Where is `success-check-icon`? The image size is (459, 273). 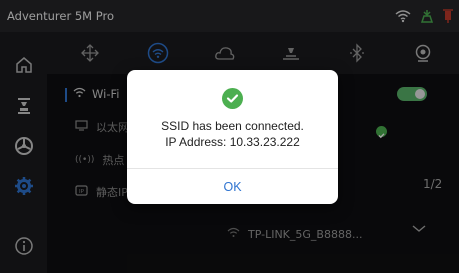 success-check-icon is located at coordinates (232, 98).